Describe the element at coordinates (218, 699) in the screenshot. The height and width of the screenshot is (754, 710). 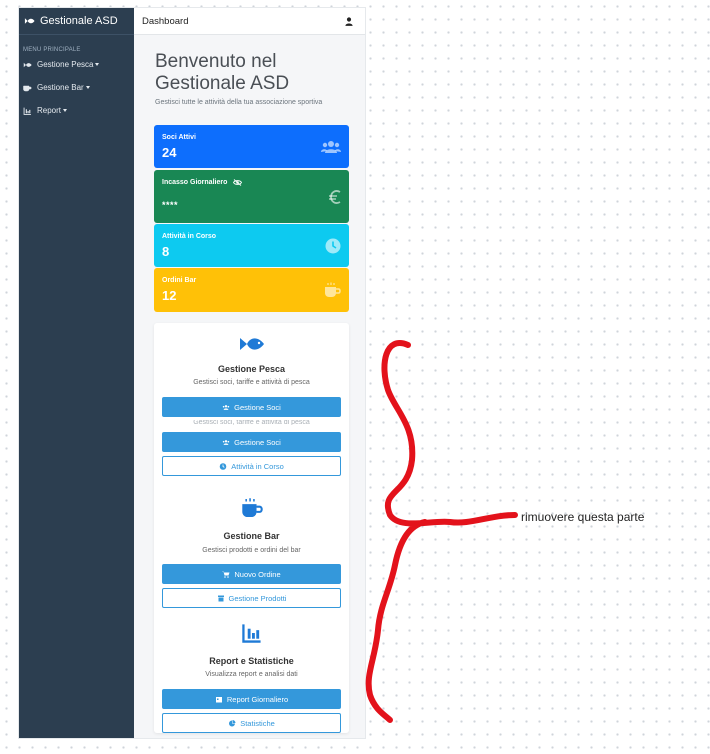
I see `calendar-icon` at that location.